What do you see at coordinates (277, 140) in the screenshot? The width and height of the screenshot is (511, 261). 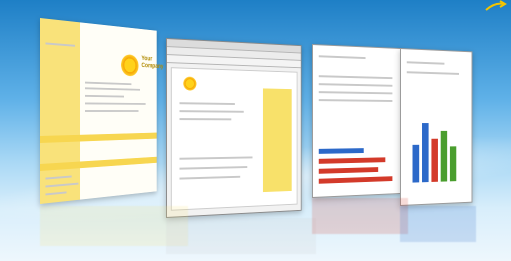 I see `page-yellow-sidebar` at bounding box center [277, 140].